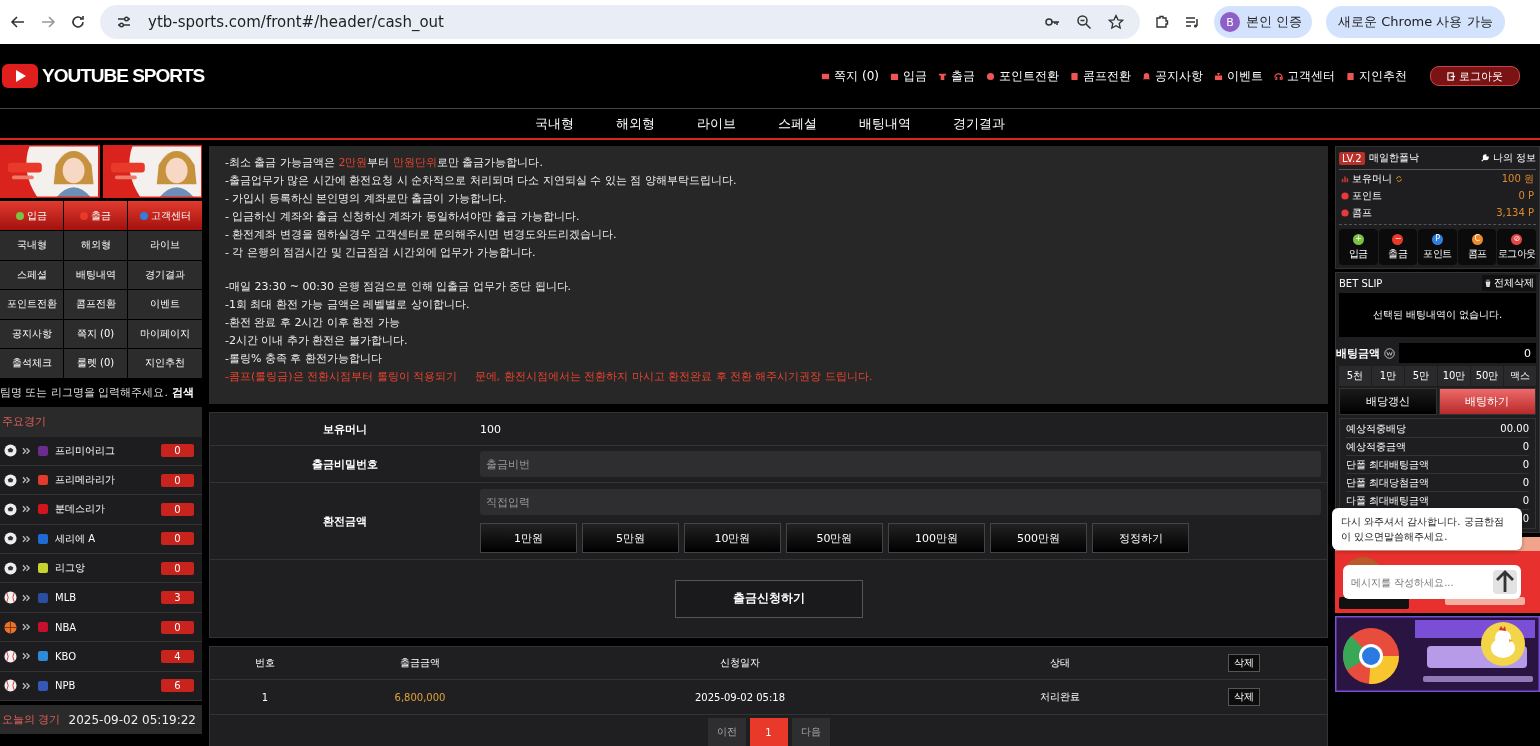 This screenshot has width=1540, height=746. Describe the element at coordinates (185, 392) in the screenshot. I see `search-button: 검색` at that location.